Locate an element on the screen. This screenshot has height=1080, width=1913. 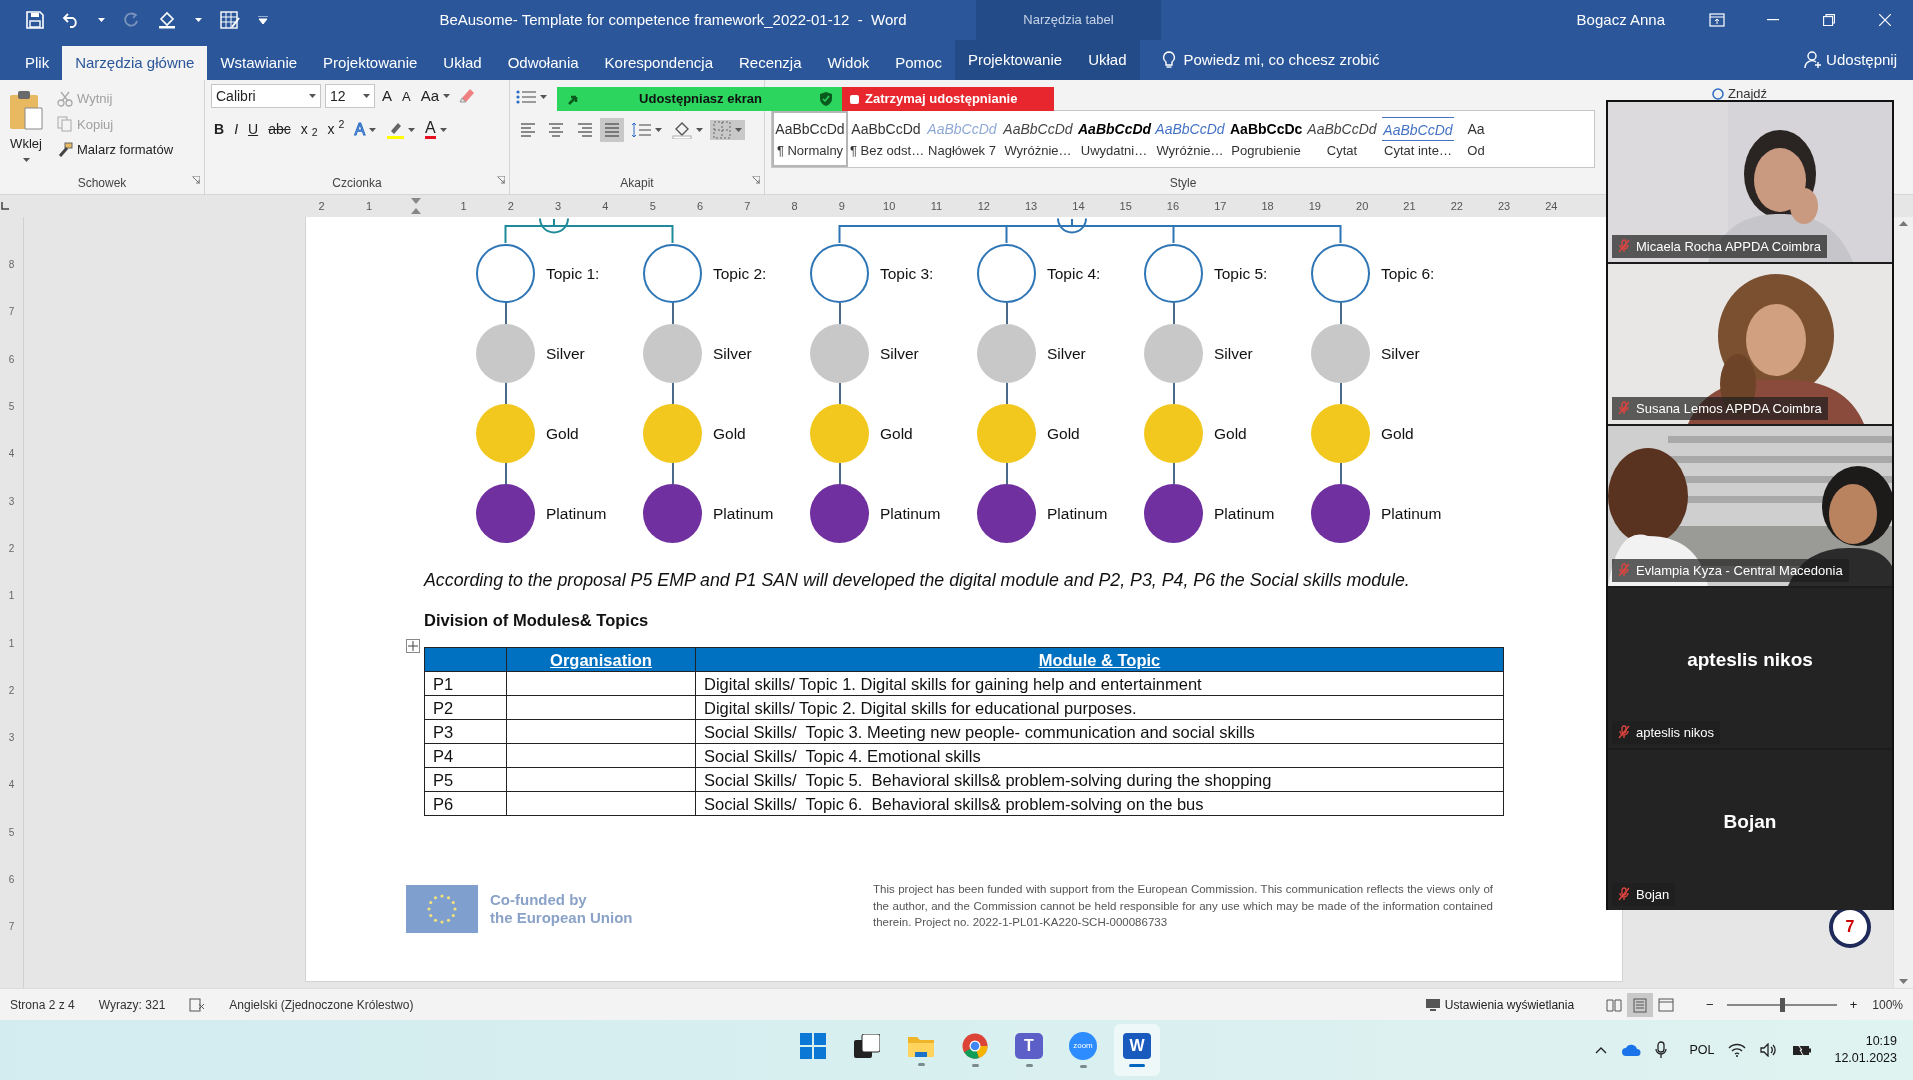
taskbar-app: T is located at coordinates (1029, 1050).